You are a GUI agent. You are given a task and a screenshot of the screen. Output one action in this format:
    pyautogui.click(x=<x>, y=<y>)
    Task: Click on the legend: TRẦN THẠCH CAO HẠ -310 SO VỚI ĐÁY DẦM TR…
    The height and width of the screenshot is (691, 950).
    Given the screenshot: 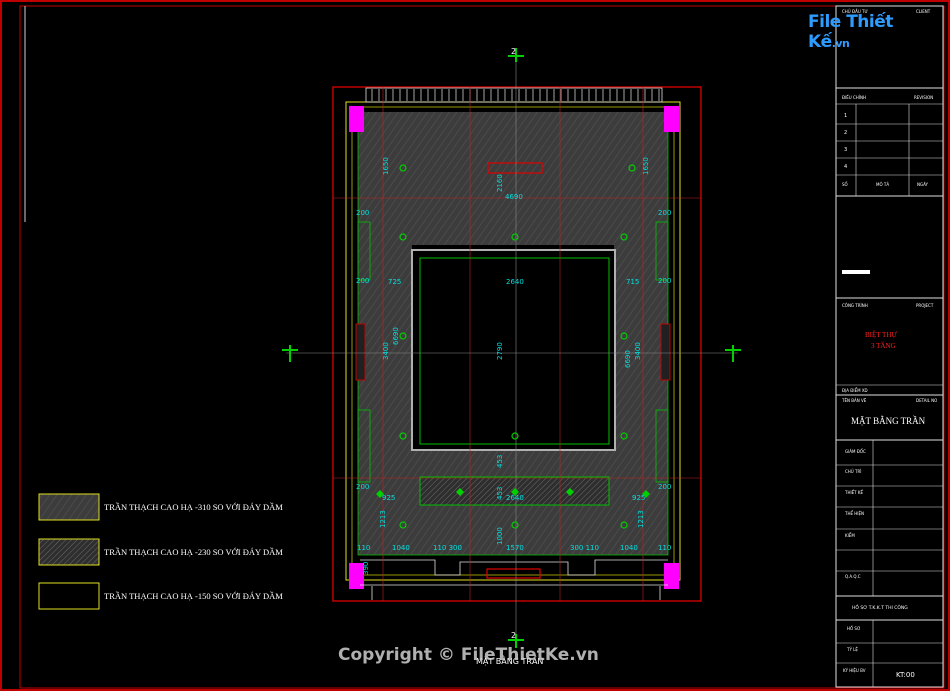 What is the action you would take?
    pyautogui.click(x=160, y=551)
    